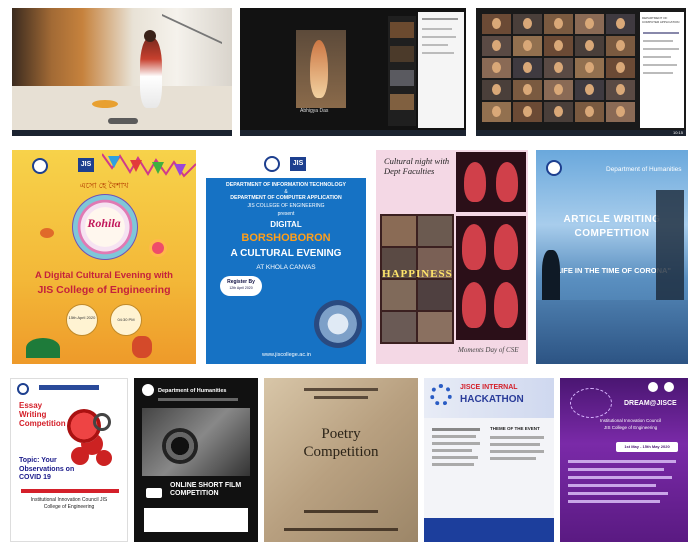  I want to click on zoom-gallery-screenshot: DEPARTMENT OF COMPUTER APPLICATION 10:15, so click(581, 72).